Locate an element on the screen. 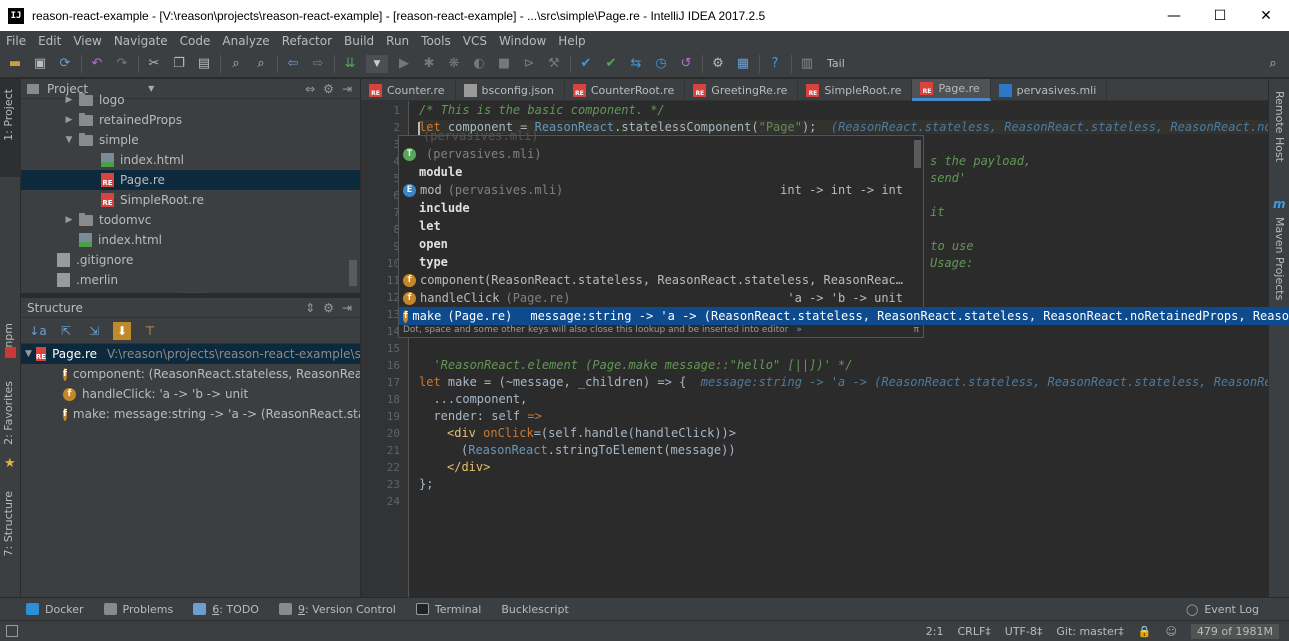  paste-icon: ▤ is located at coordinates (204, 64).